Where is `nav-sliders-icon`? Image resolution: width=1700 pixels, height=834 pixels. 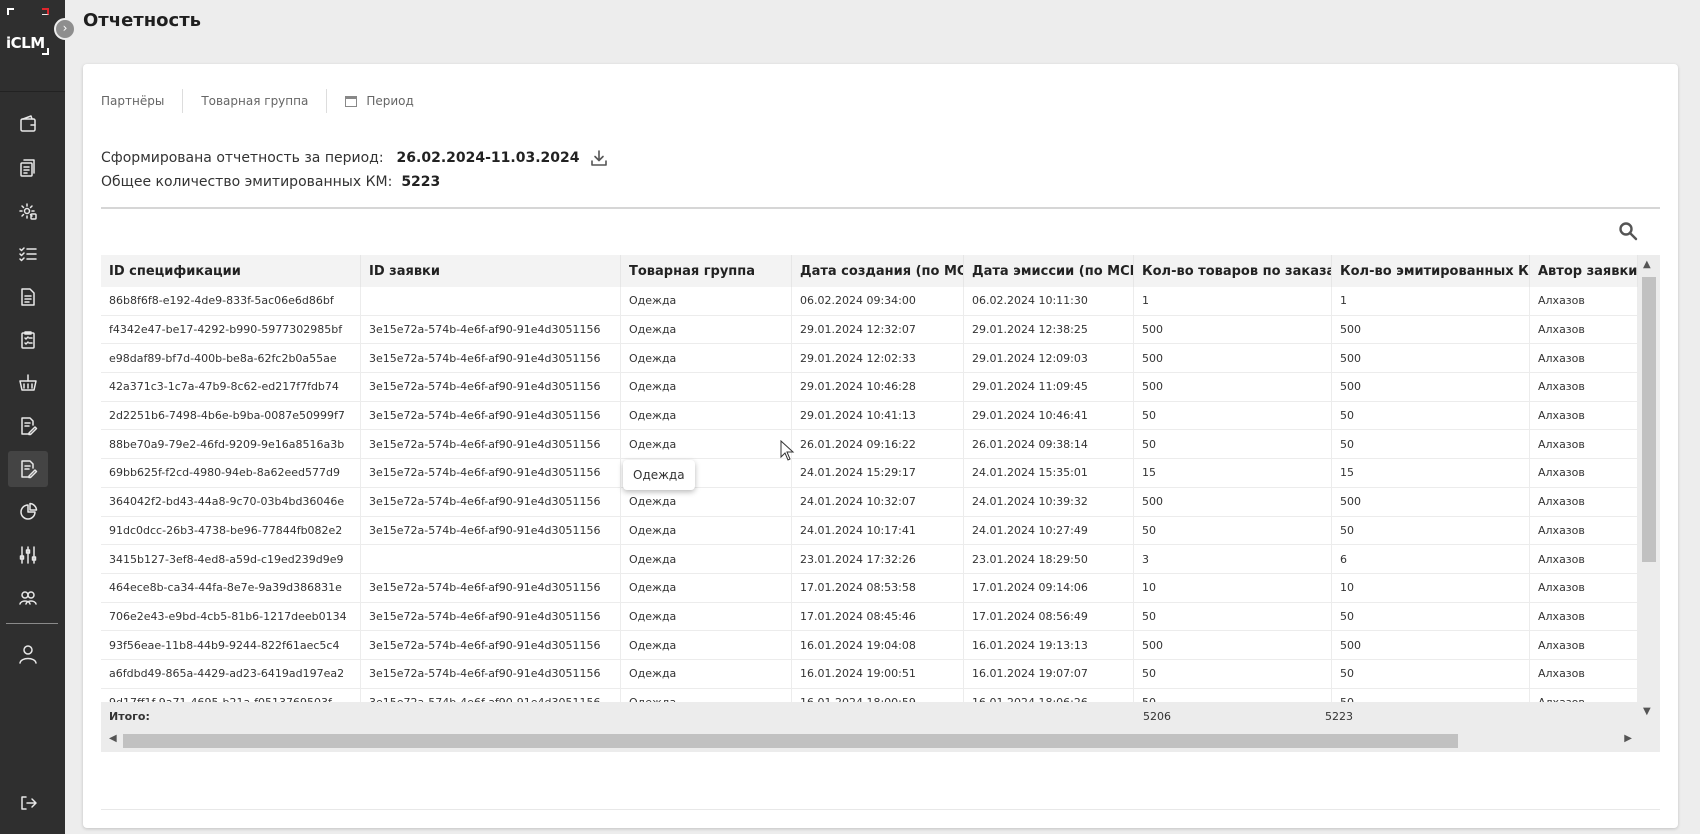 nav-sliders-icon is located at coordinates (28, 555).